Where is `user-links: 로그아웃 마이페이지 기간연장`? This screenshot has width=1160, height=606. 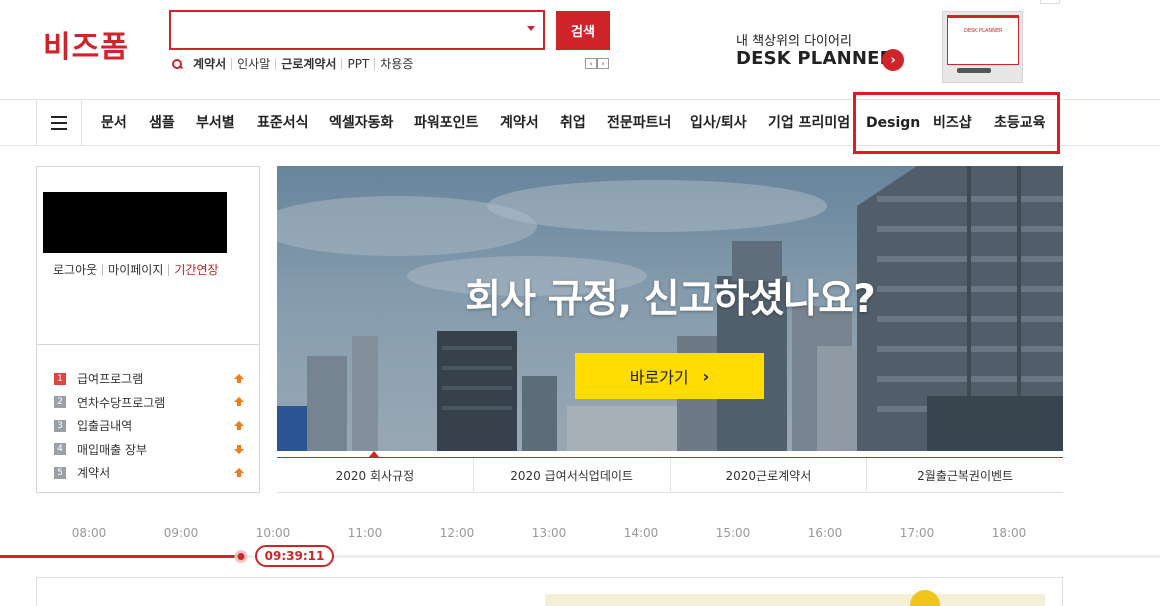
user-links: 로그아웃 마이페이지 기간연장 is located at coordinates (138, 270).